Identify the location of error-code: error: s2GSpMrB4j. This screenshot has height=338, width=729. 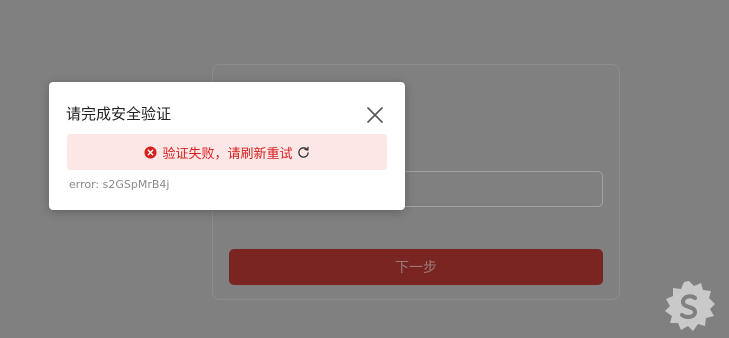
(119, 184).